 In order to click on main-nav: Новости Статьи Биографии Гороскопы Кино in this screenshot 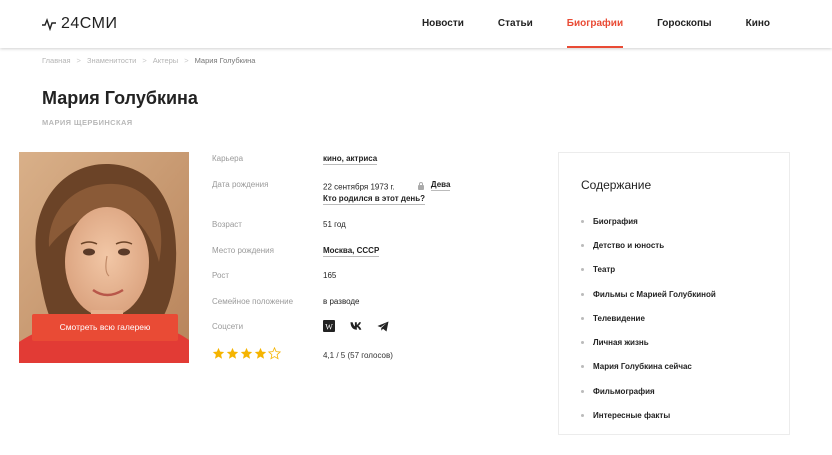, I will do `click(579, 24)`.